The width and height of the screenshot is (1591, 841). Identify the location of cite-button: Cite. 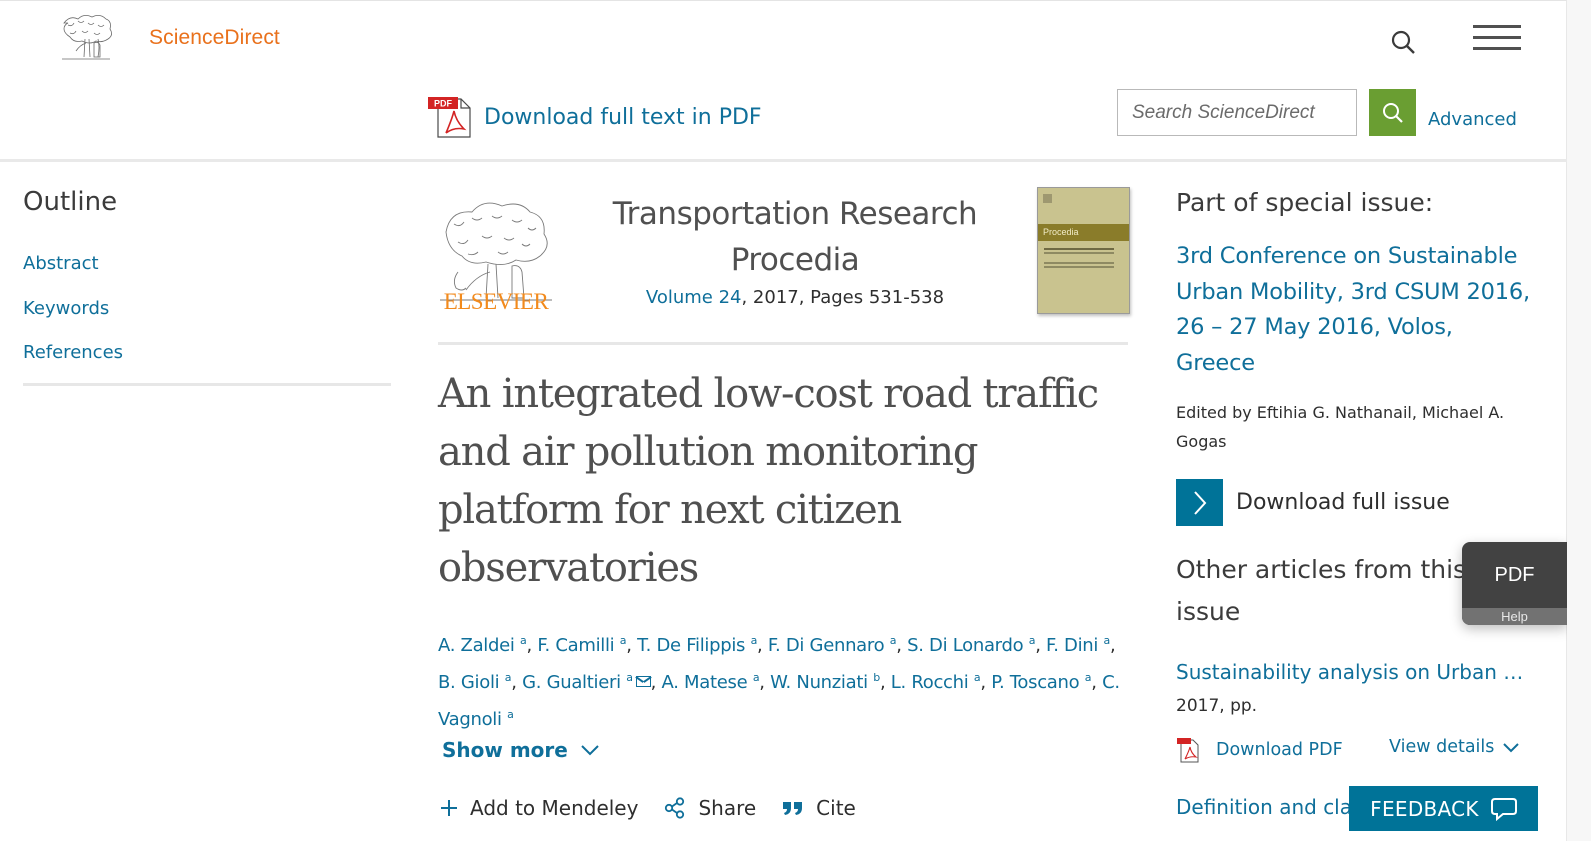
(819, 808).